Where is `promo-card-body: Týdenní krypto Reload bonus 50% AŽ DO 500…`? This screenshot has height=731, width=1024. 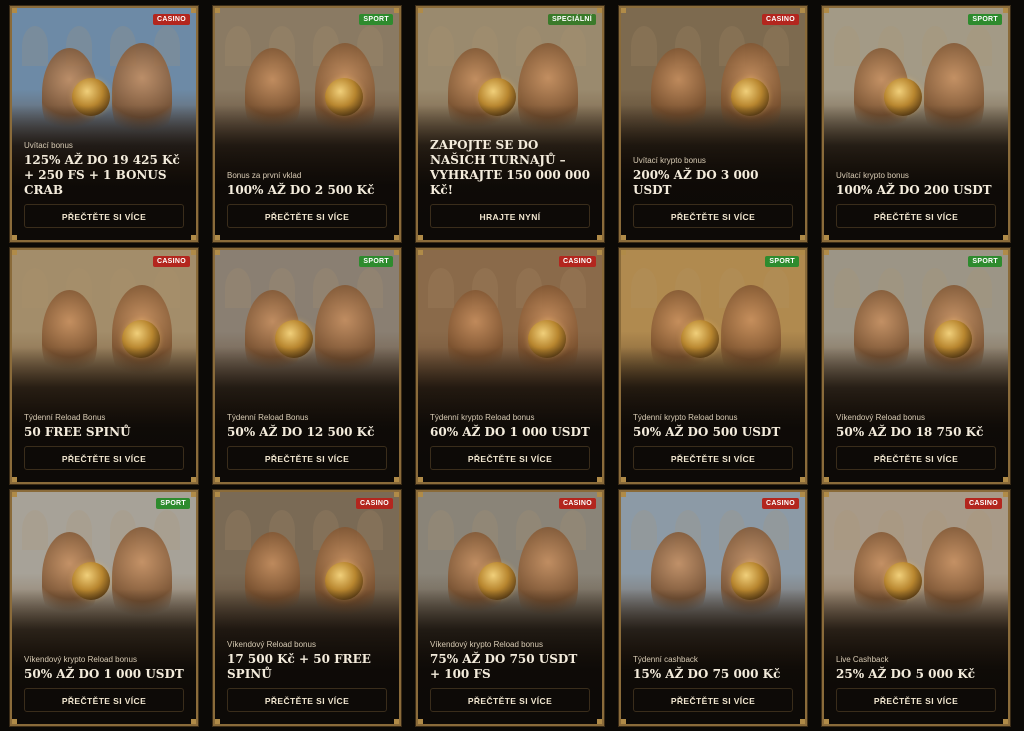
promo-card-body: Týdenní krypto Reload bonus 50% AŽ DO 500… is located at coordinates (713, 441).